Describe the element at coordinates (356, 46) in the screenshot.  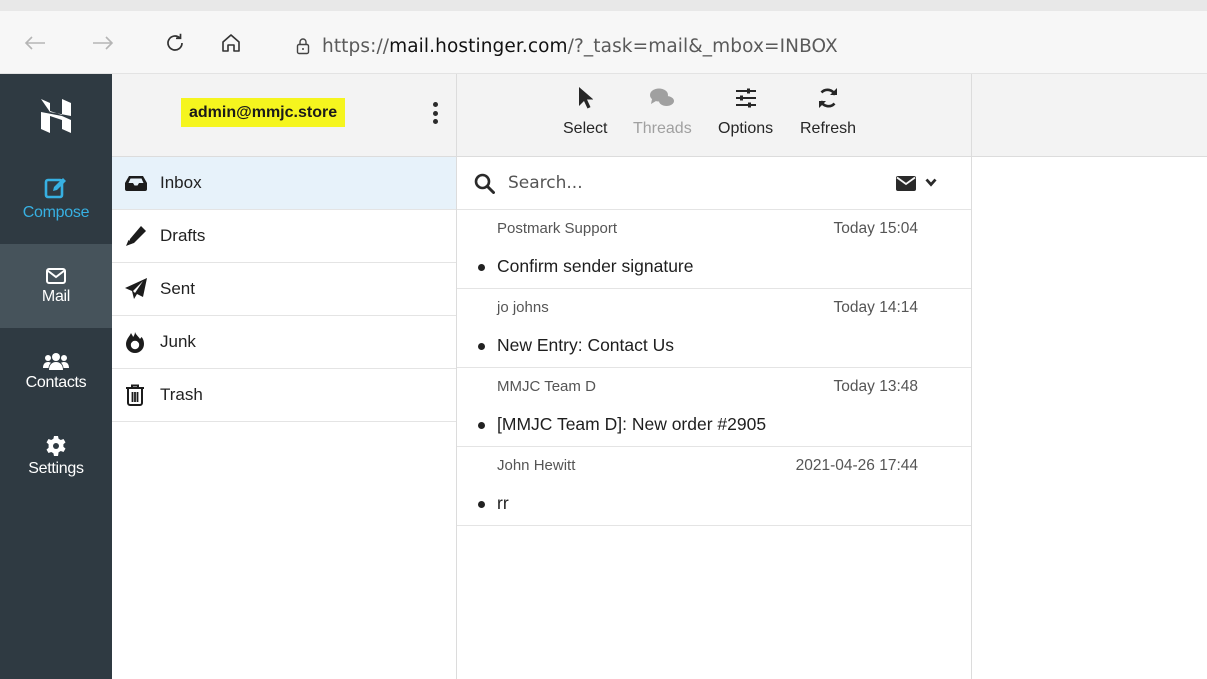
I see `url-prefix: https://` at that location.